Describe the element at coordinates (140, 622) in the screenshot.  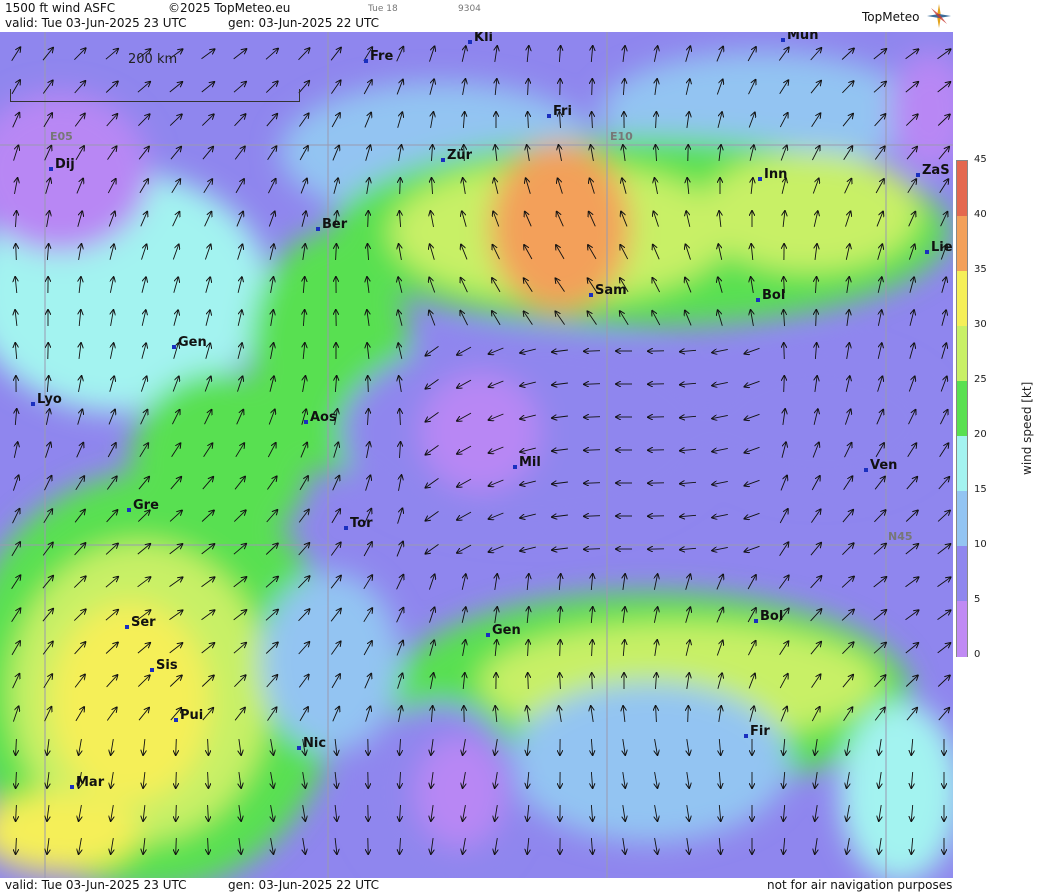
I see `city-label: Ser` at that location.